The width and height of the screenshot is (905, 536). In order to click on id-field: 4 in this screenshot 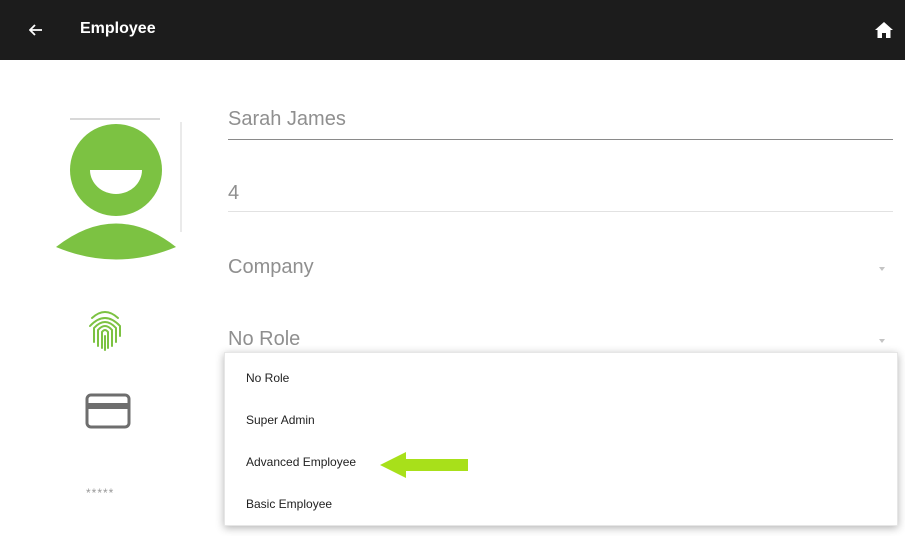, I will do `click(560, 197)`.